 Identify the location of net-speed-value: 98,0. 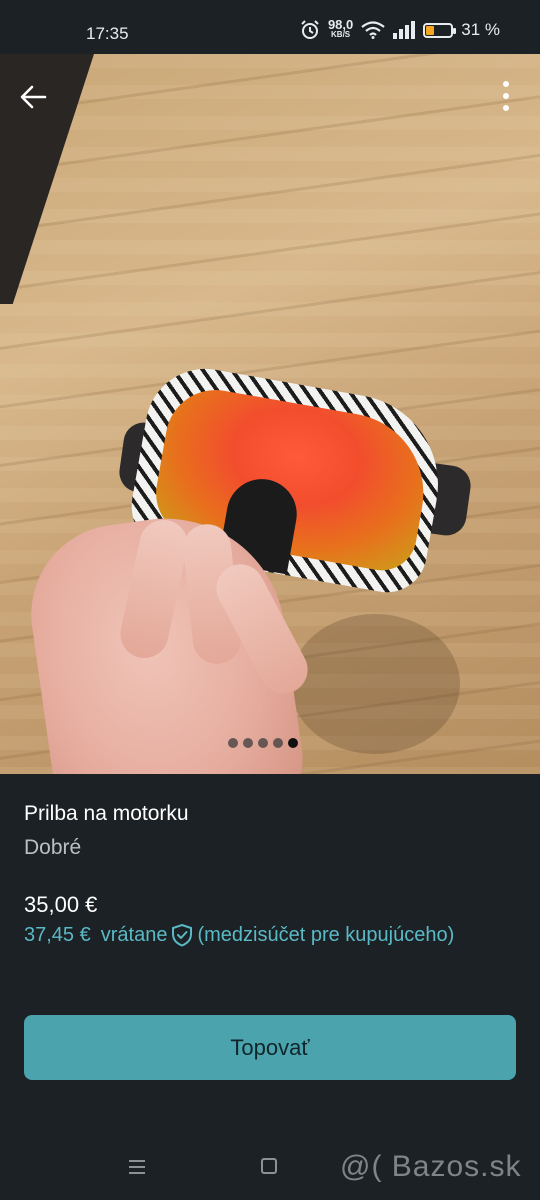
(340, 24).